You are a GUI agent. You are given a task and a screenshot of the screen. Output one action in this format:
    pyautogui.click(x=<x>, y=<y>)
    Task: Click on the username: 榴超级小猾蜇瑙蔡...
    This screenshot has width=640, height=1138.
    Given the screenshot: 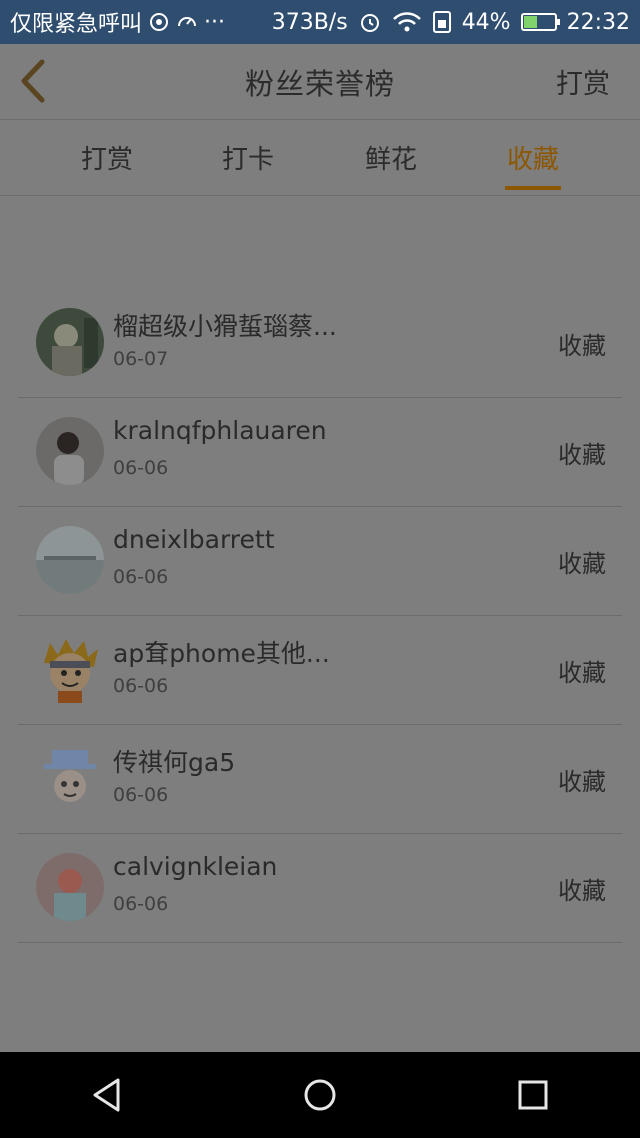 What is the action you would take?
    pyautogui.click(x=225, y=326)
    